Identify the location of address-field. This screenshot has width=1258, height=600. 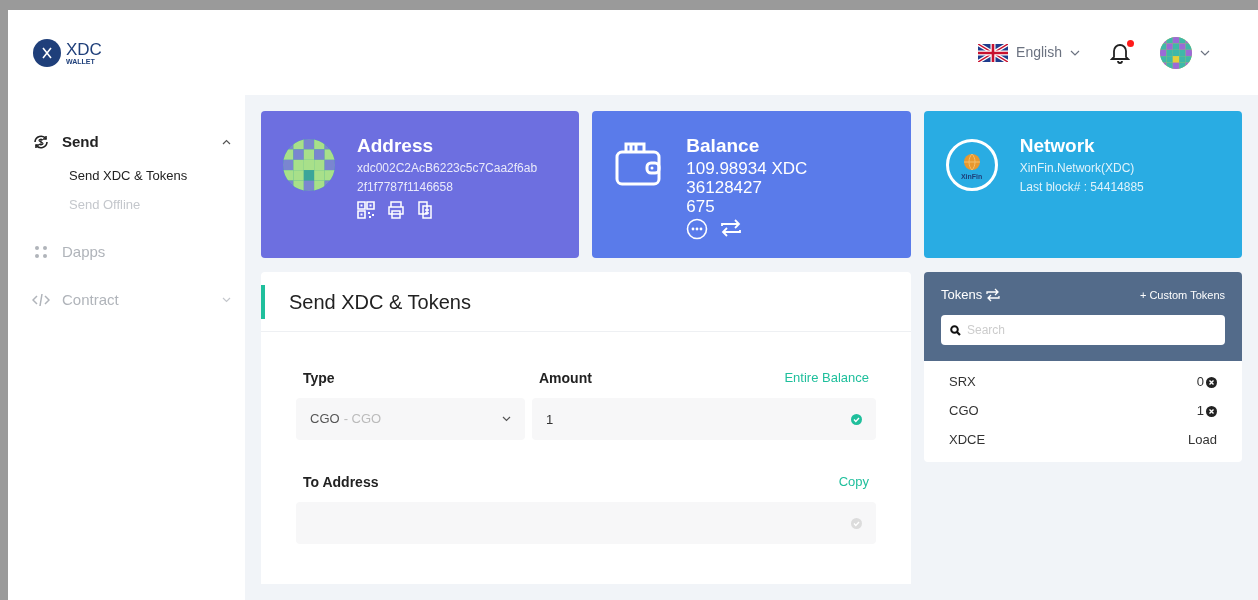
(586, 523).